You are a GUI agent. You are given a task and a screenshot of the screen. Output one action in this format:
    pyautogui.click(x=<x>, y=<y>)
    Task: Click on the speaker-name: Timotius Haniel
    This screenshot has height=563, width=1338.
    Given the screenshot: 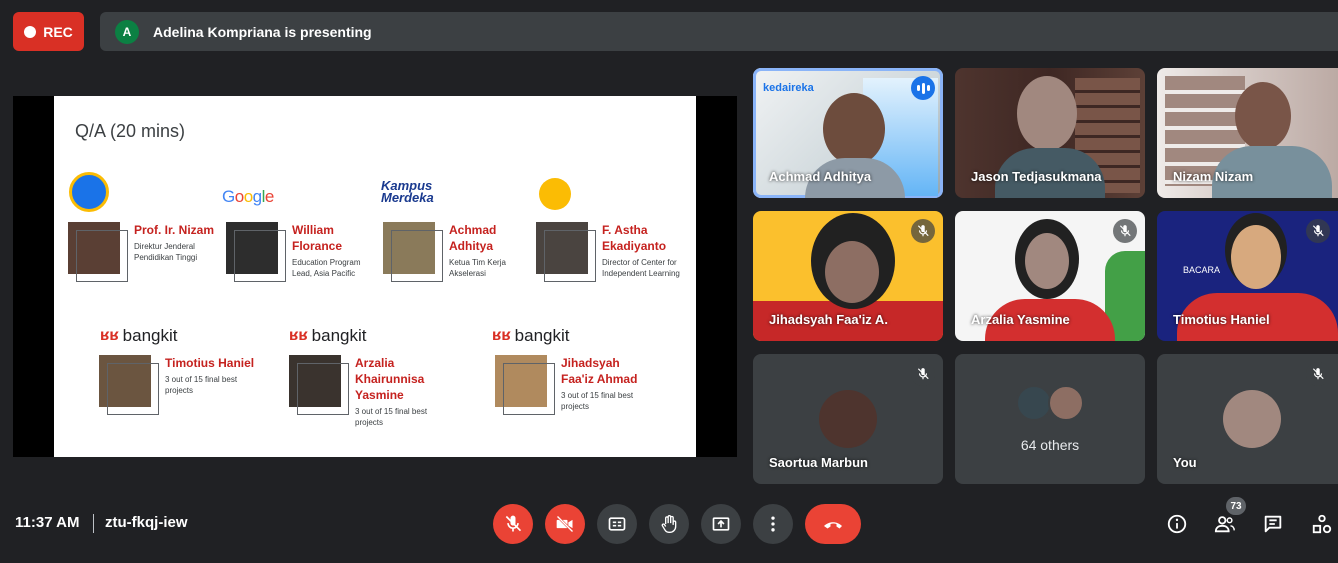 What is the action you would take?
    pyautogui.click(x=210, y=363)
    